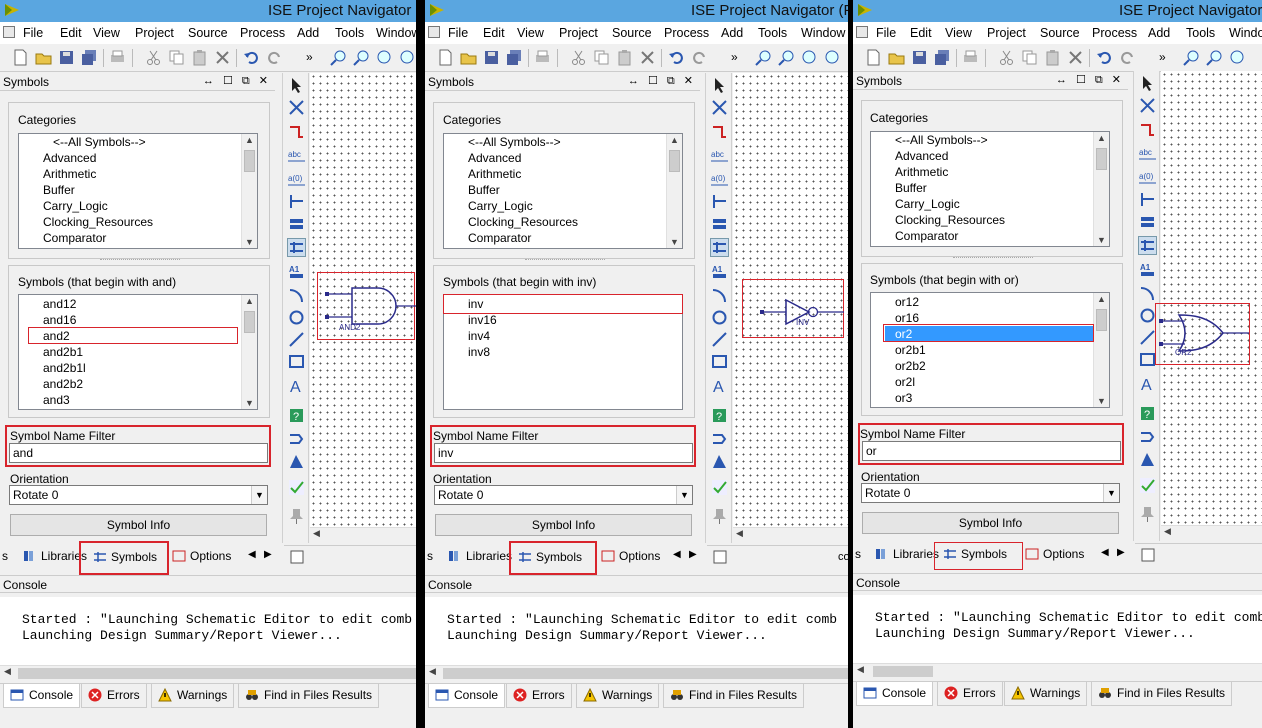 The width and height of the screenshot is (1262, 728). I want to click on add-symbol-icon, so click(719, 247).